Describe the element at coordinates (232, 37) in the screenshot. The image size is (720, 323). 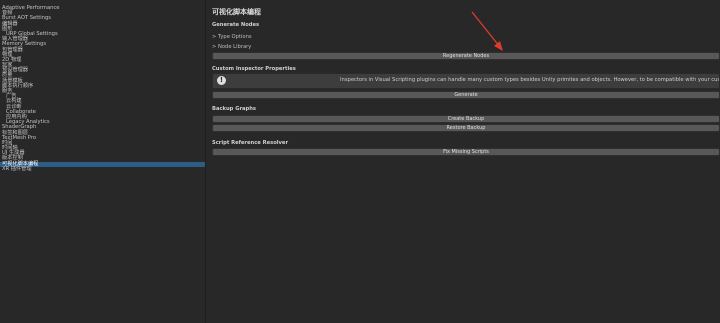
I see `type-options-foldout: > Type Options` at that location.